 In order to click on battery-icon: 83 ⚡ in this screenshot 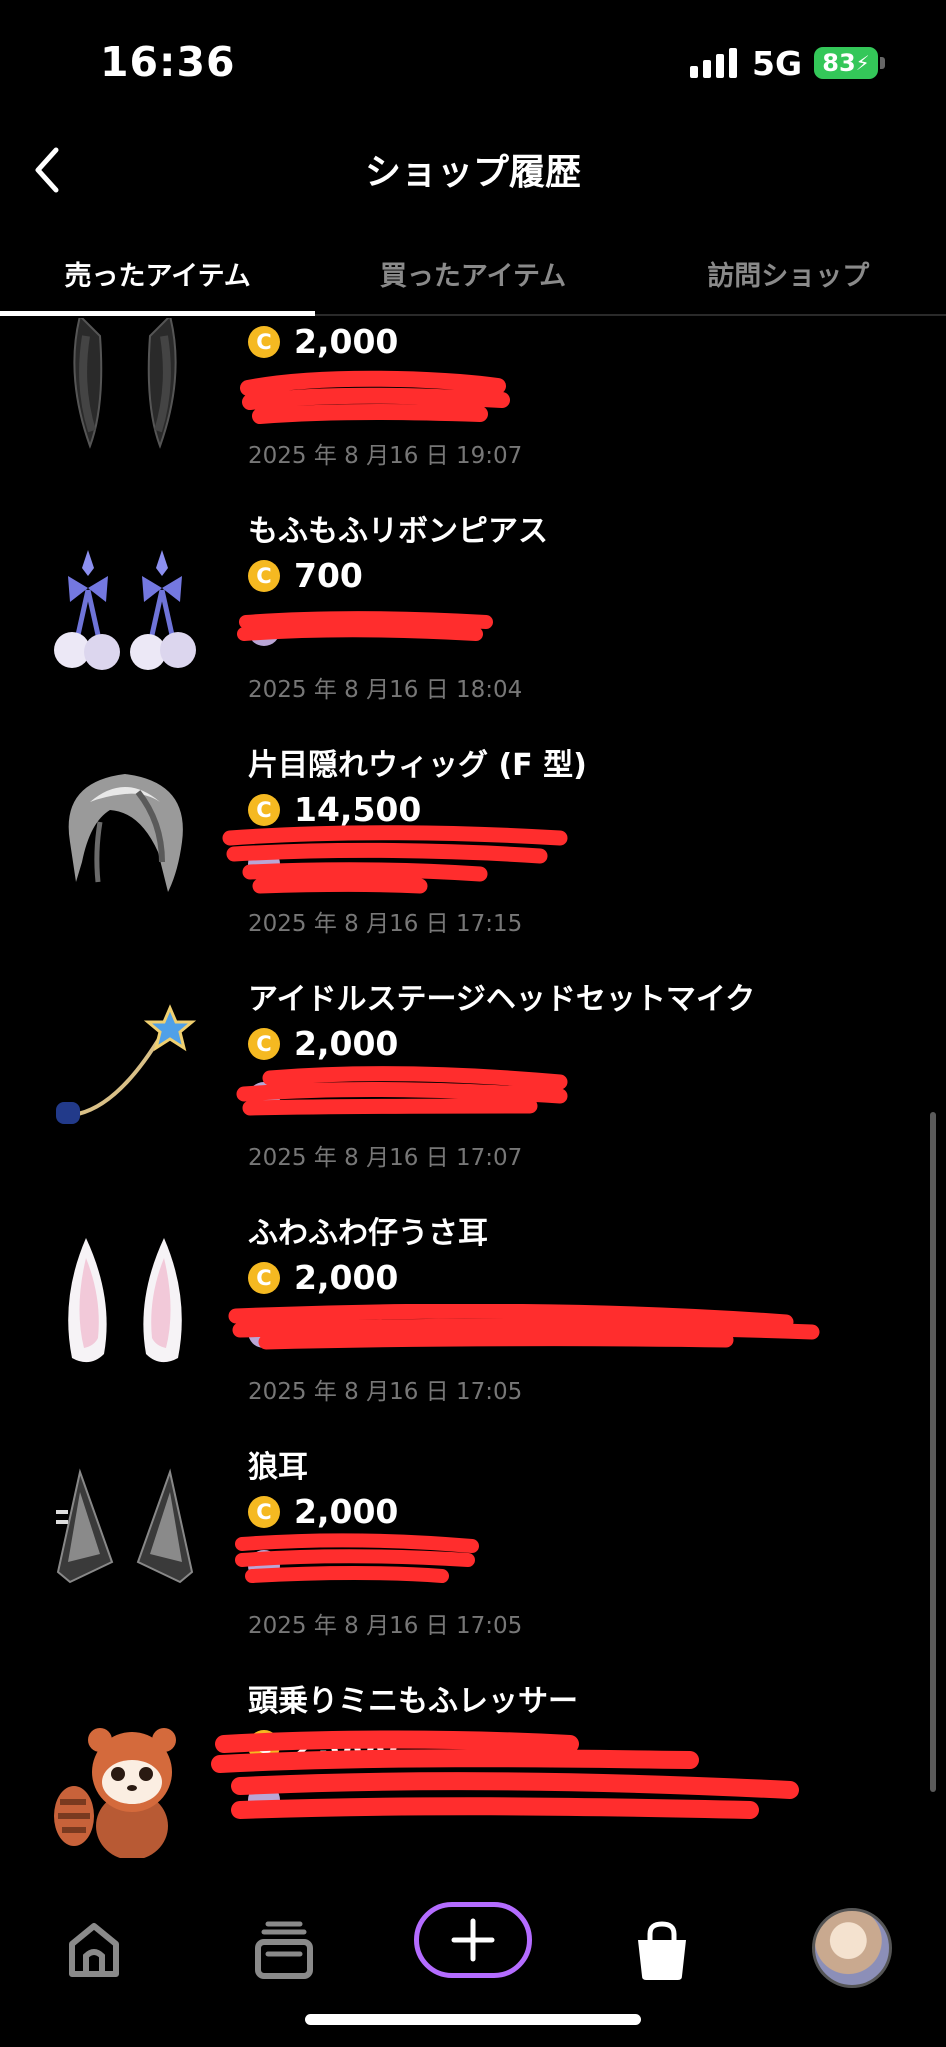, I will do `click(846, 63)`.